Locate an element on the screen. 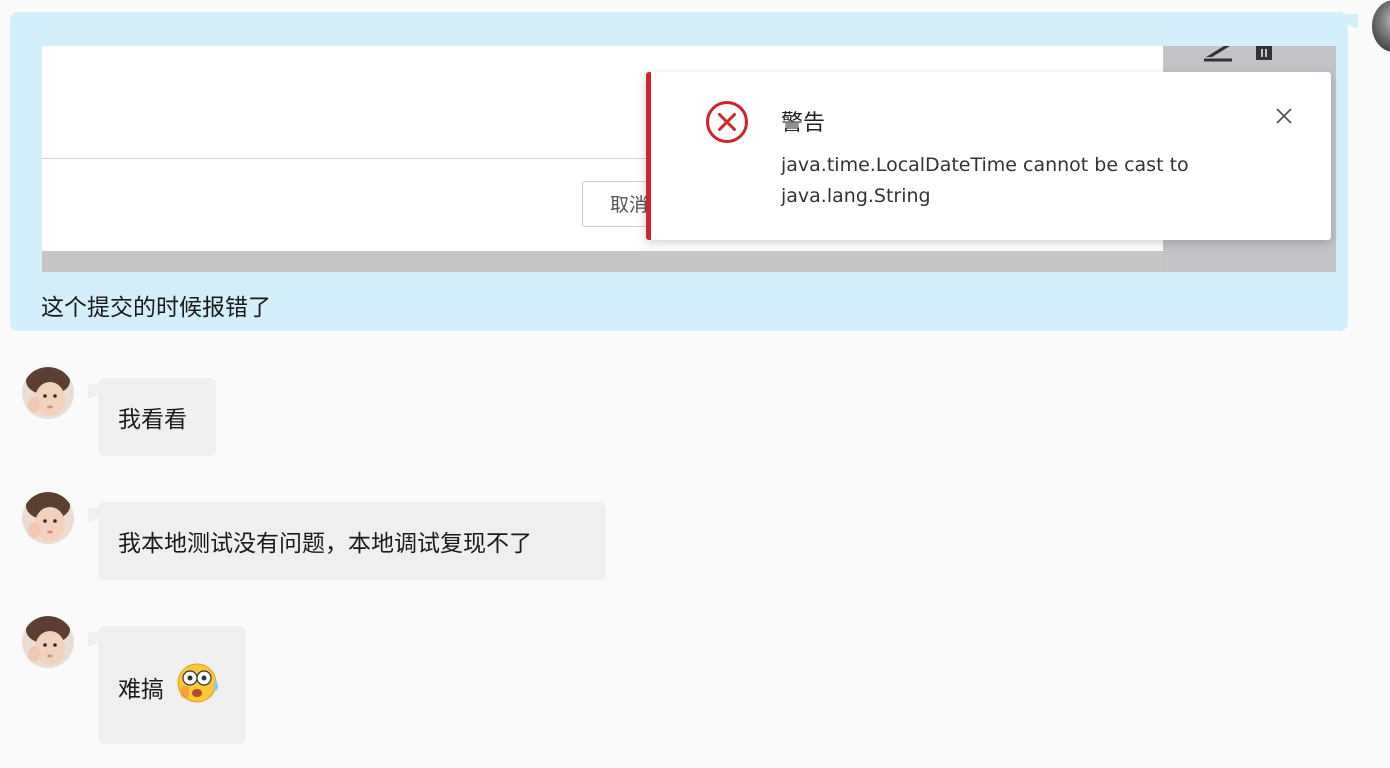 Image resolution: width=1390 pixels, height=768 pixels. outgoing-message-text: 这个提交的时候报错了 is located at coordinates (156, 308).